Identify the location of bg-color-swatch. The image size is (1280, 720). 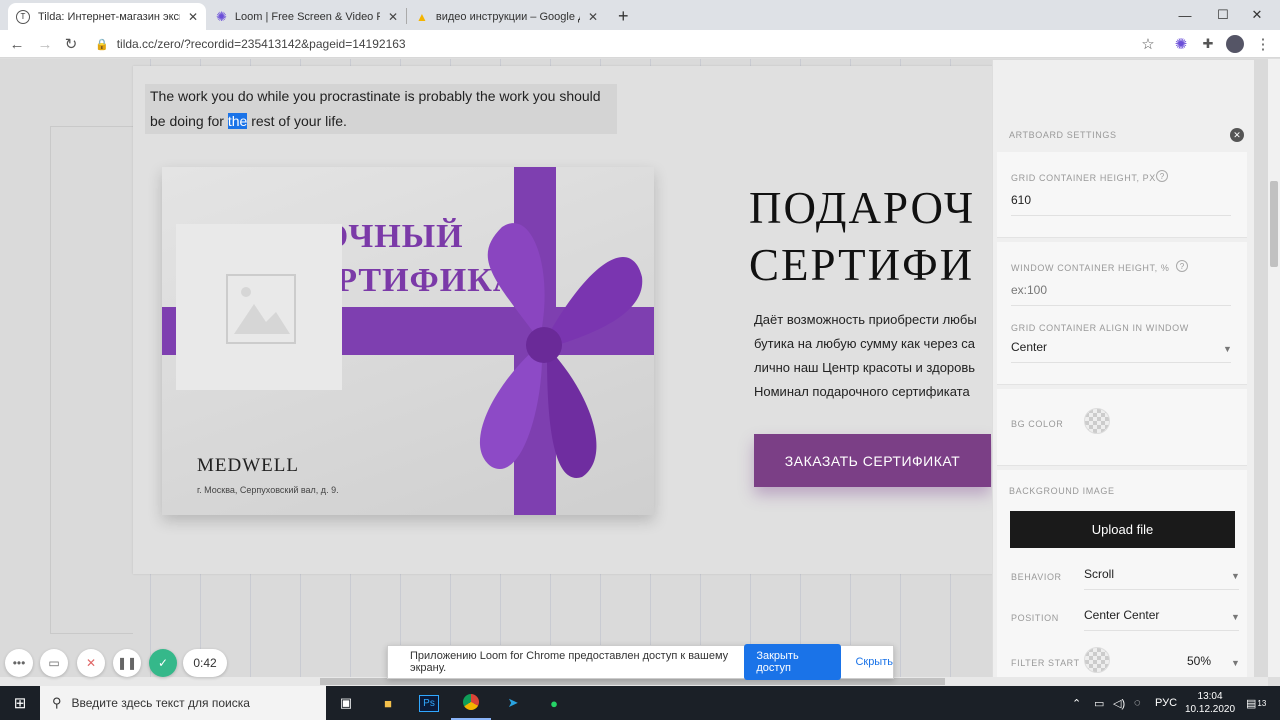
(1097, 421).